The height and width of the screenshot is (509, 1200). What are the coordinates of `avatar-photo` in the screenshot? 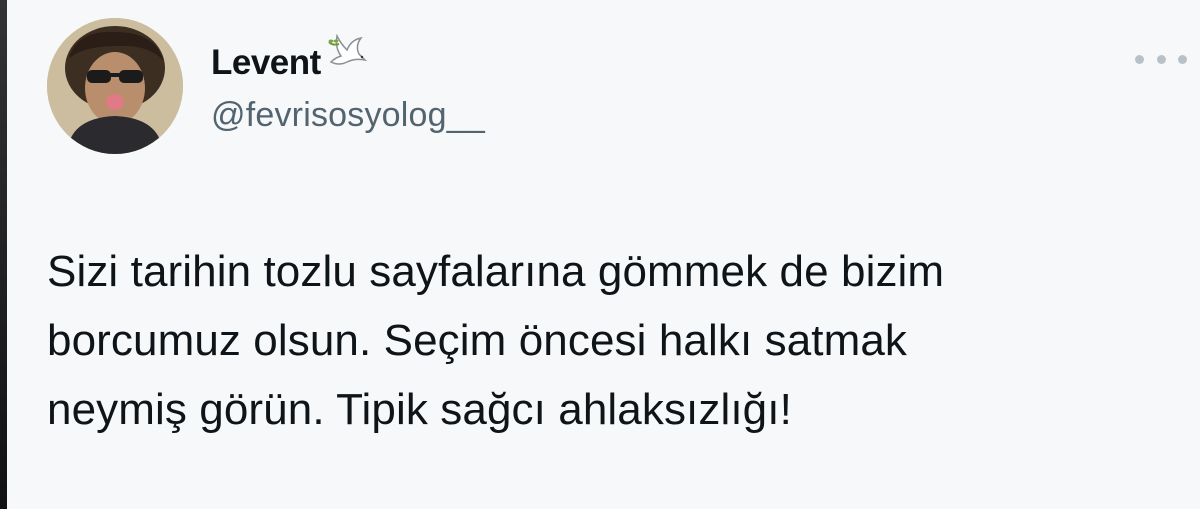 It's located at (115, 86).